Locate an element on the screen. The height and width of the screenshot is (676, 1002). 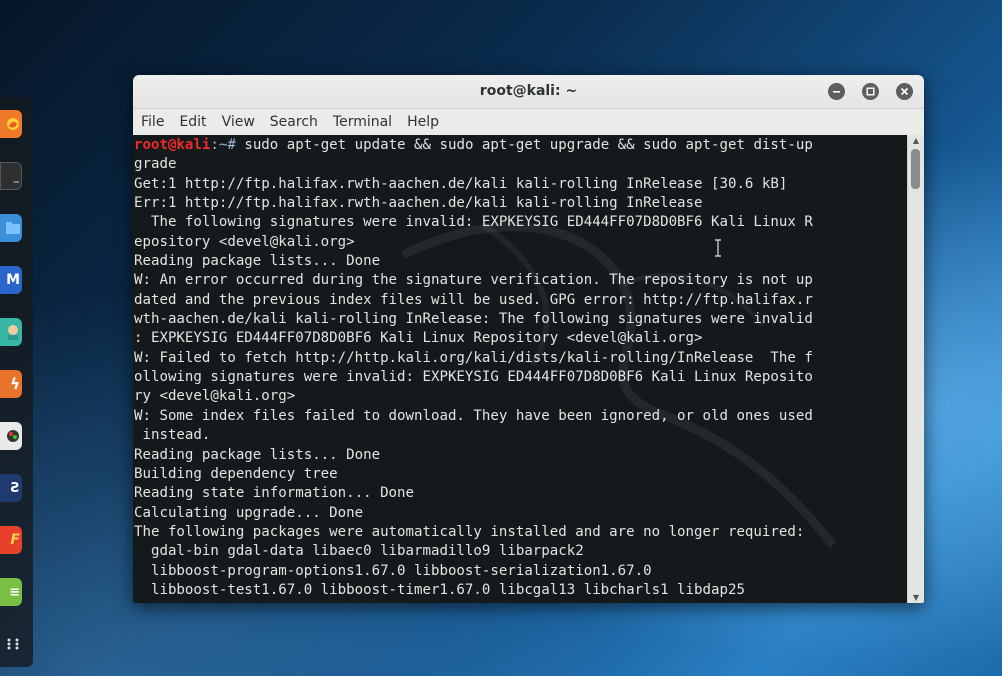
scrollbar: ▲ ▼ is located at coordinates (915, 369).